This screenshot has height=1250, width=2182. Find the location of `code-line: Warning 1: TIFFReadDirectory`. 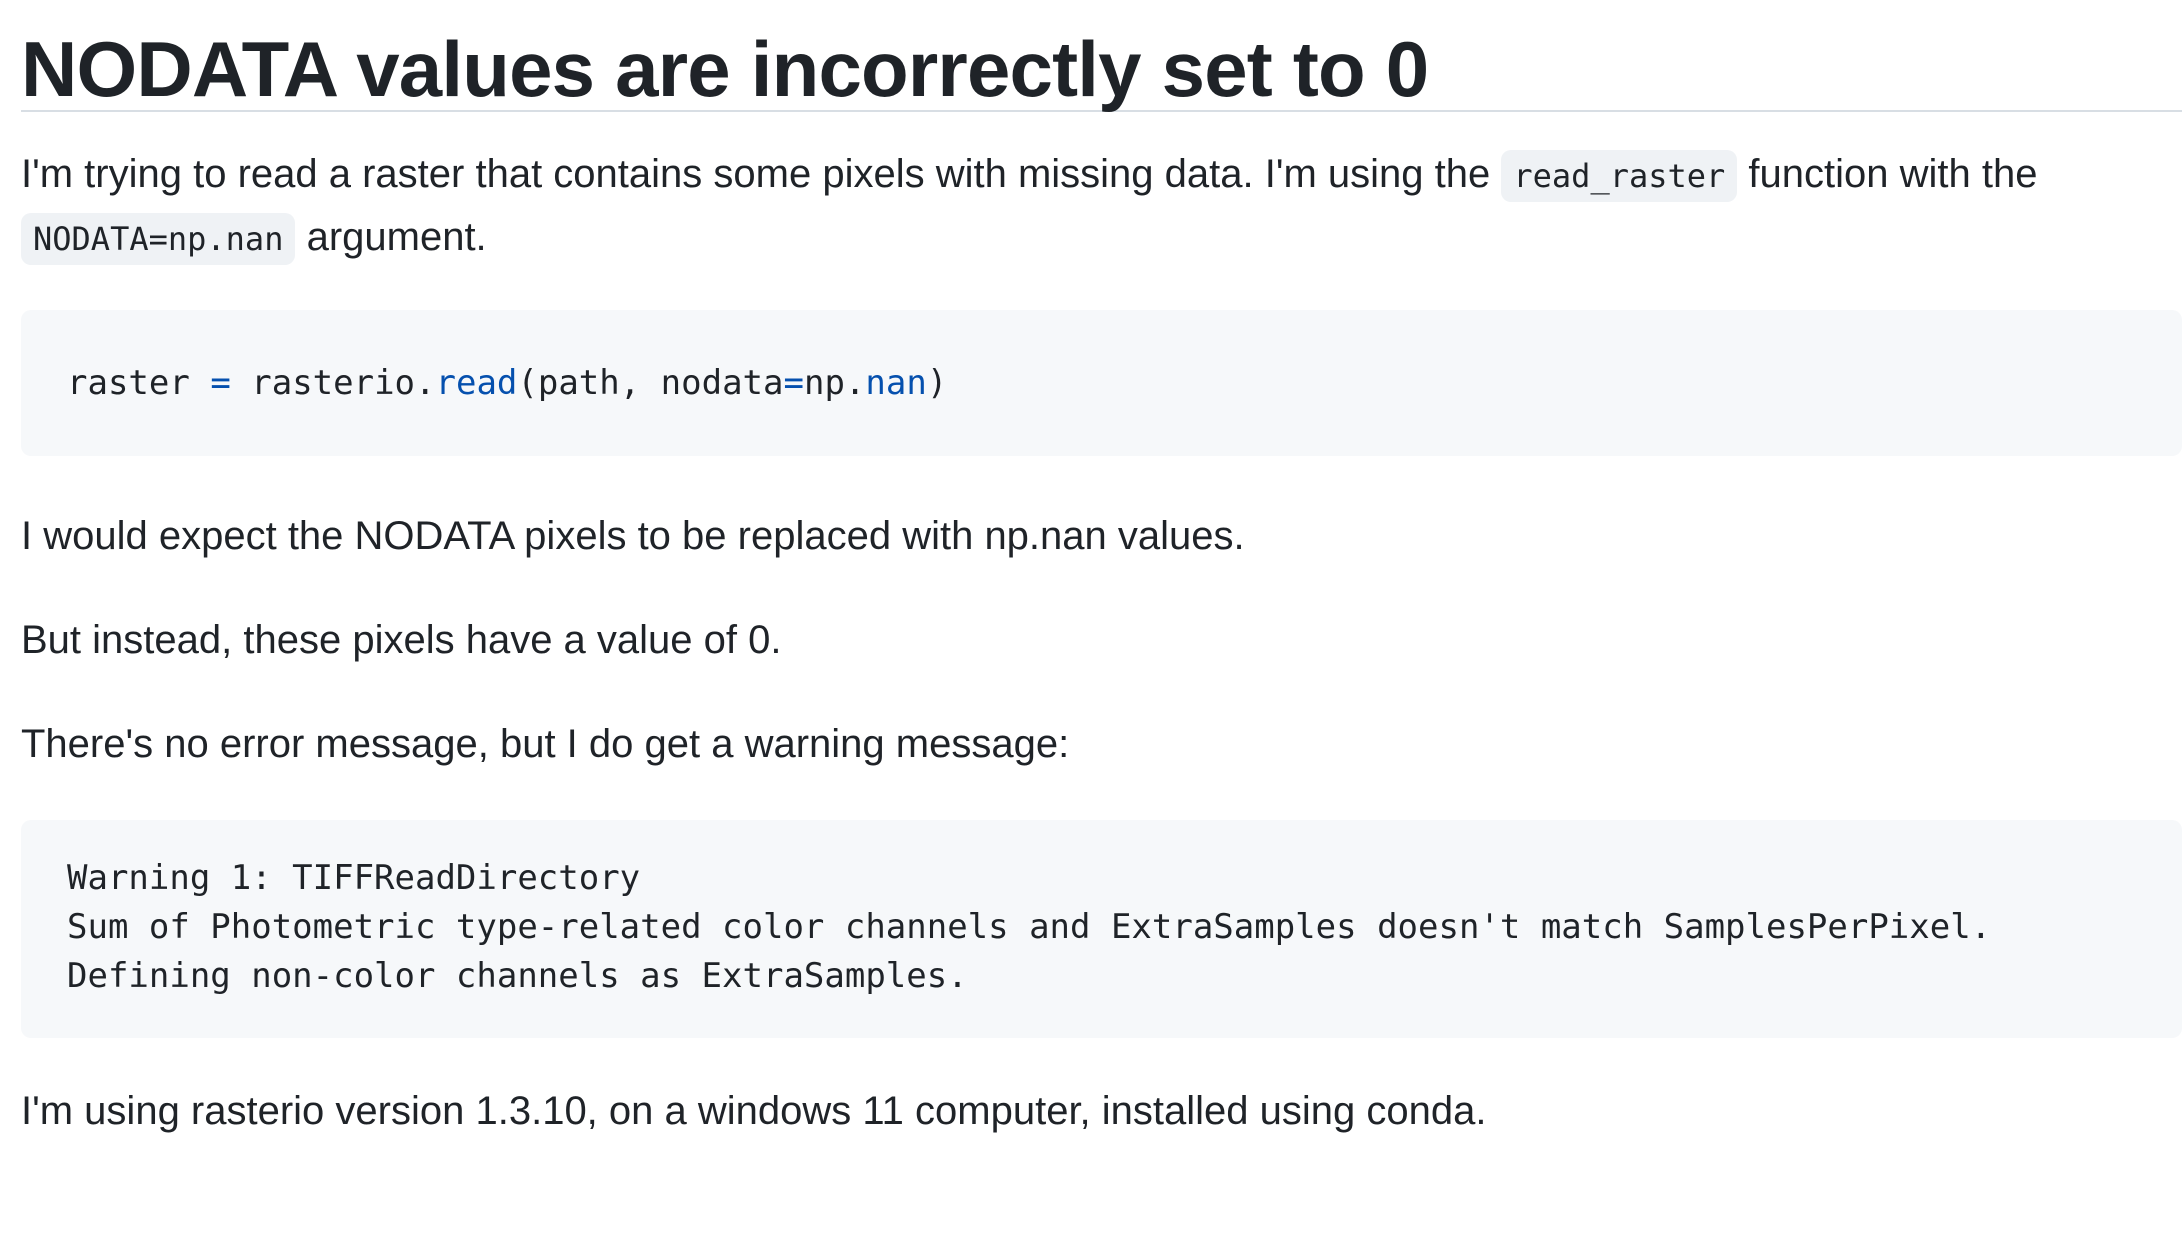

code-line: Warning 1: TIFFReadDirectory is located at coordinates (354, 878).